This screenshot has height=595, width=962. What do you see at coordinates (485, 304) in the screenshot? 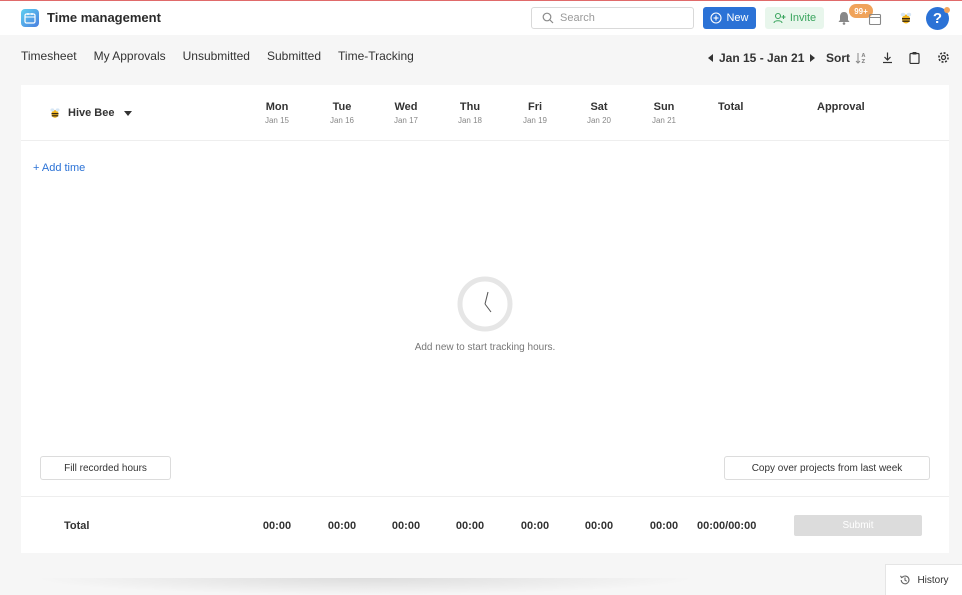
I see `clock-icon` at bounding box center [485, 304].